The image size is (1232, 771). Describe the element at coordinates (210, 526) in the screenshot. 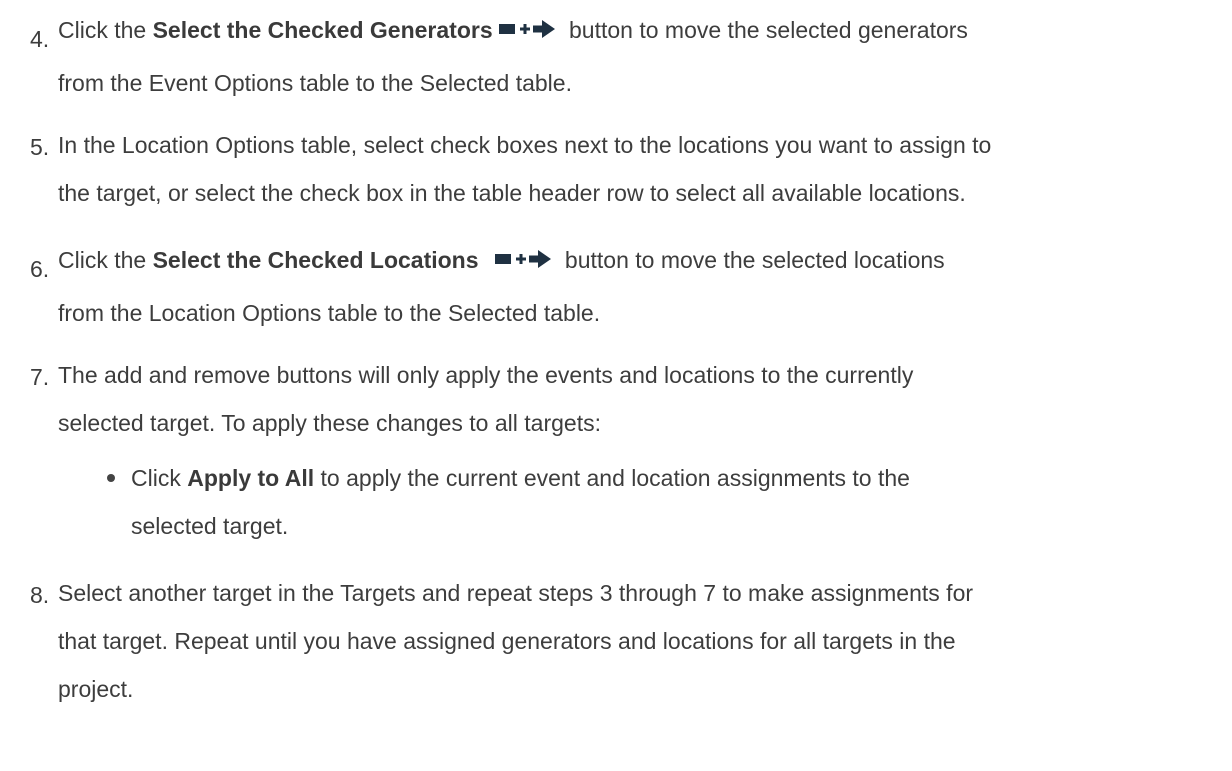

I see `bullet-text-line: selected target.` at that location.